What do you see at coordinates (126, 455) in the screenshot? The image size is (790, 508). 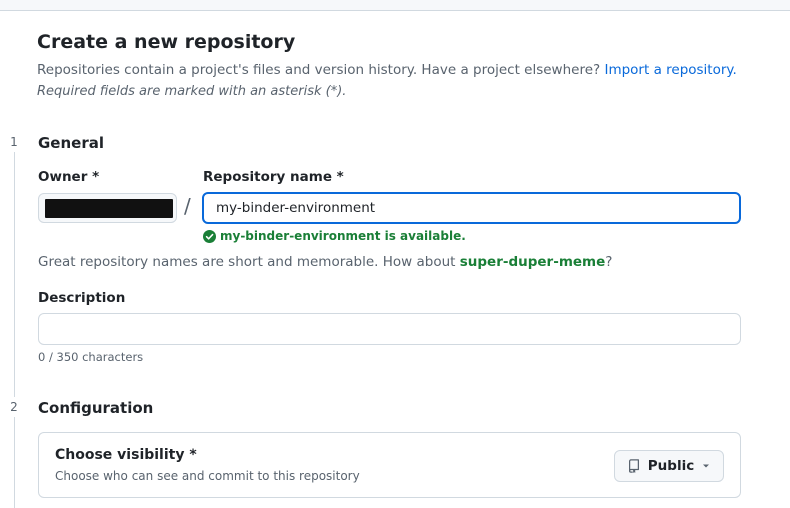 I see `visibility-title: Choose visibility *` at bounding box center [126, 455].